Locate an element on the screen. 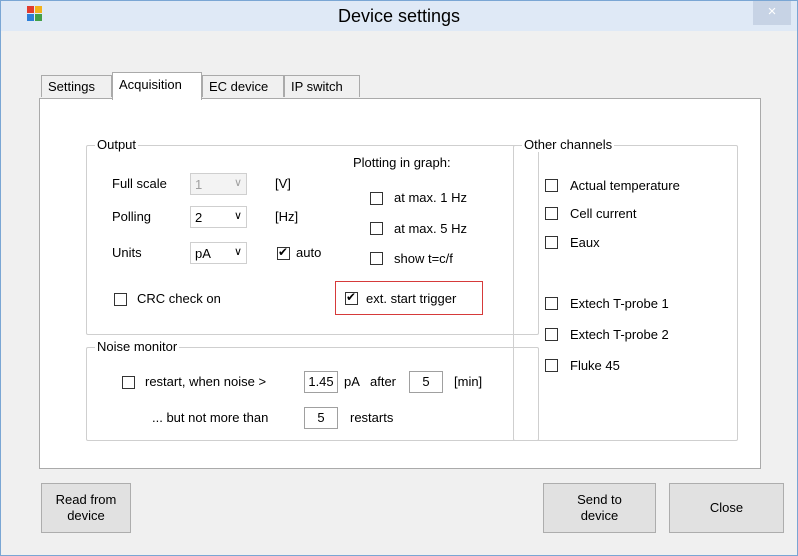 This screenshot has height=556, width=798. full-scale-value: 1 is located at coordinates (199, 184).